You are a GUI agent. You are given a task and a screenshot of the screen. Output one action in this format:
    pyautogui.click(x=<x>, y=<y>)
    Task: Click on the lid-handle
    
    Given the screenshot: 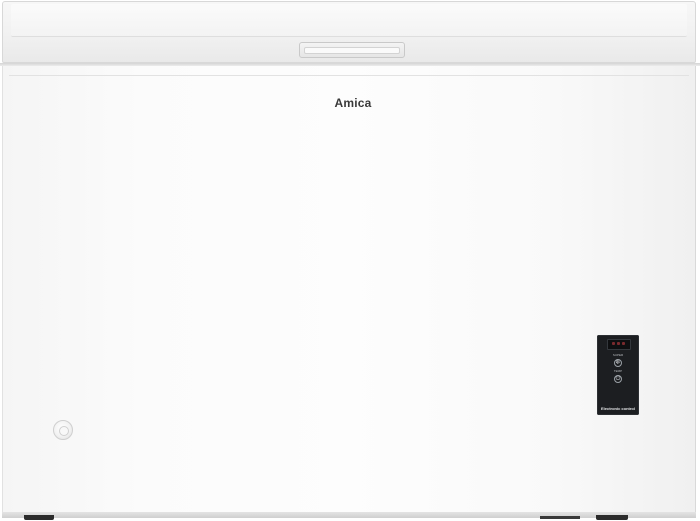 What is the action you would take?
    pyautogui.click(x=352, y=50)
    